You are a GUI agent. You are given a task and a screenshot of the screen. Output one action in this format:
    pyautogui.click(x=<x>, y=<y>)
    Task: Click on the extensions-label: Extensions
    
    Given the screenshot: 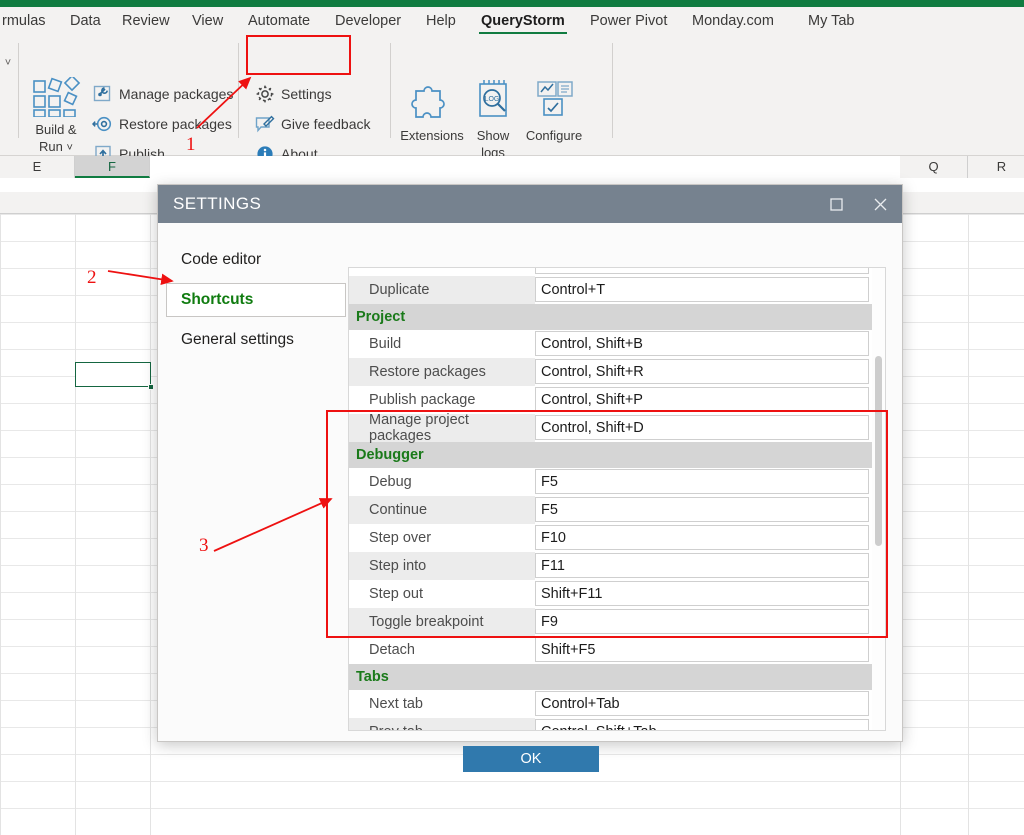 What is the action you would take?
    pyautogui.click(x=432, y=135)
    